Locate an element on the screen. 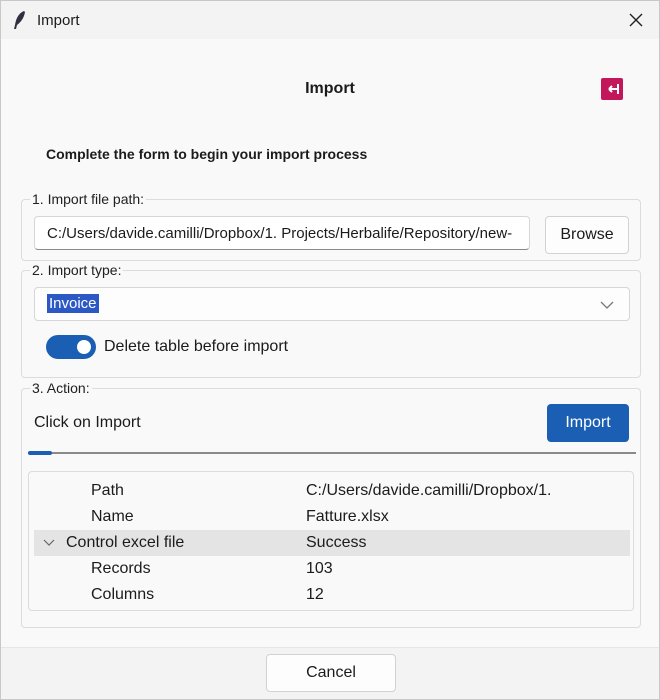 Image resolution: width=660 pixels, height=700 pixels. import-button: Import is located at coordinates (588, 423).